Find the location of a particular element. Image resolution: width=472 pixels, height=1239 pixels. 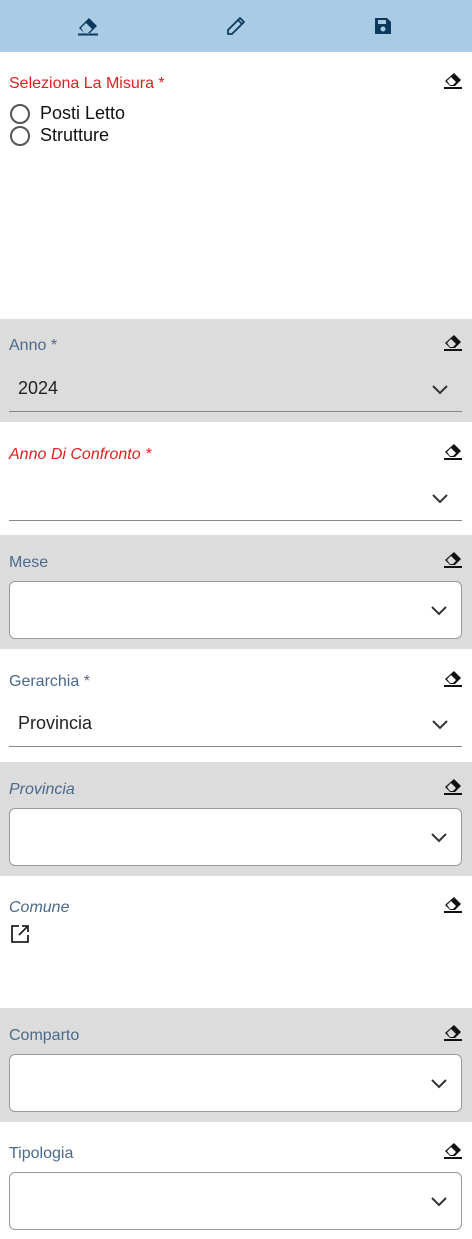

toolbar is located at coordinates (236, 26).